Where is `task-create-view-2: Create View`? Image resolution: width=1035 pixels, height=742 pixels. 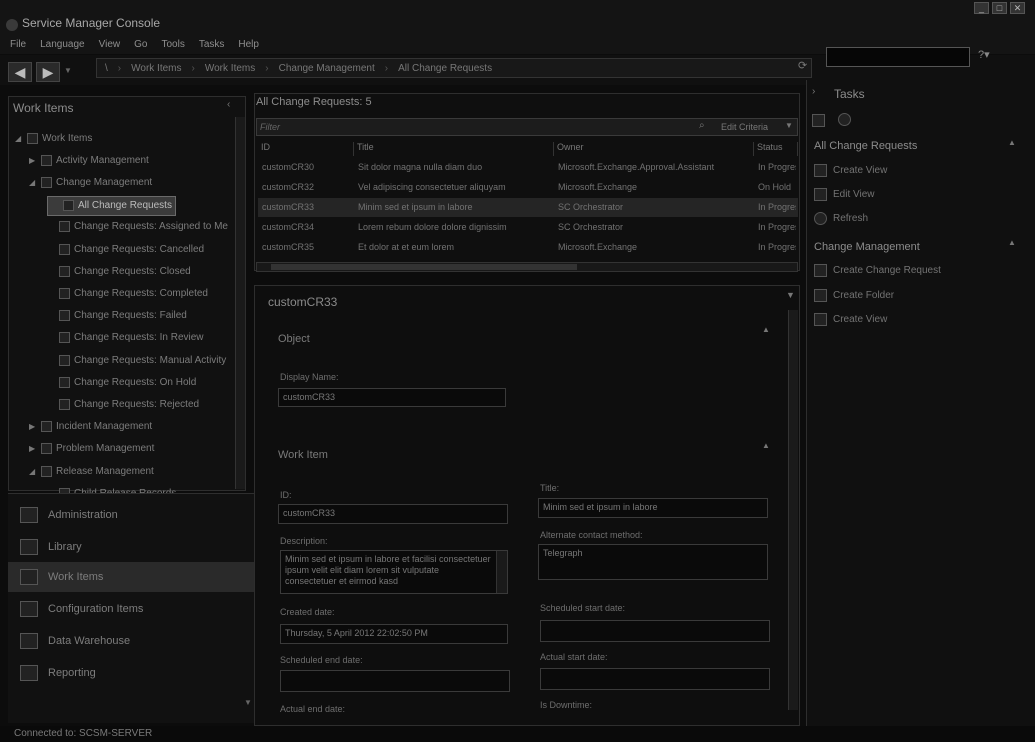 task-create-view-2: Create View is located at coordinates (850, 319).